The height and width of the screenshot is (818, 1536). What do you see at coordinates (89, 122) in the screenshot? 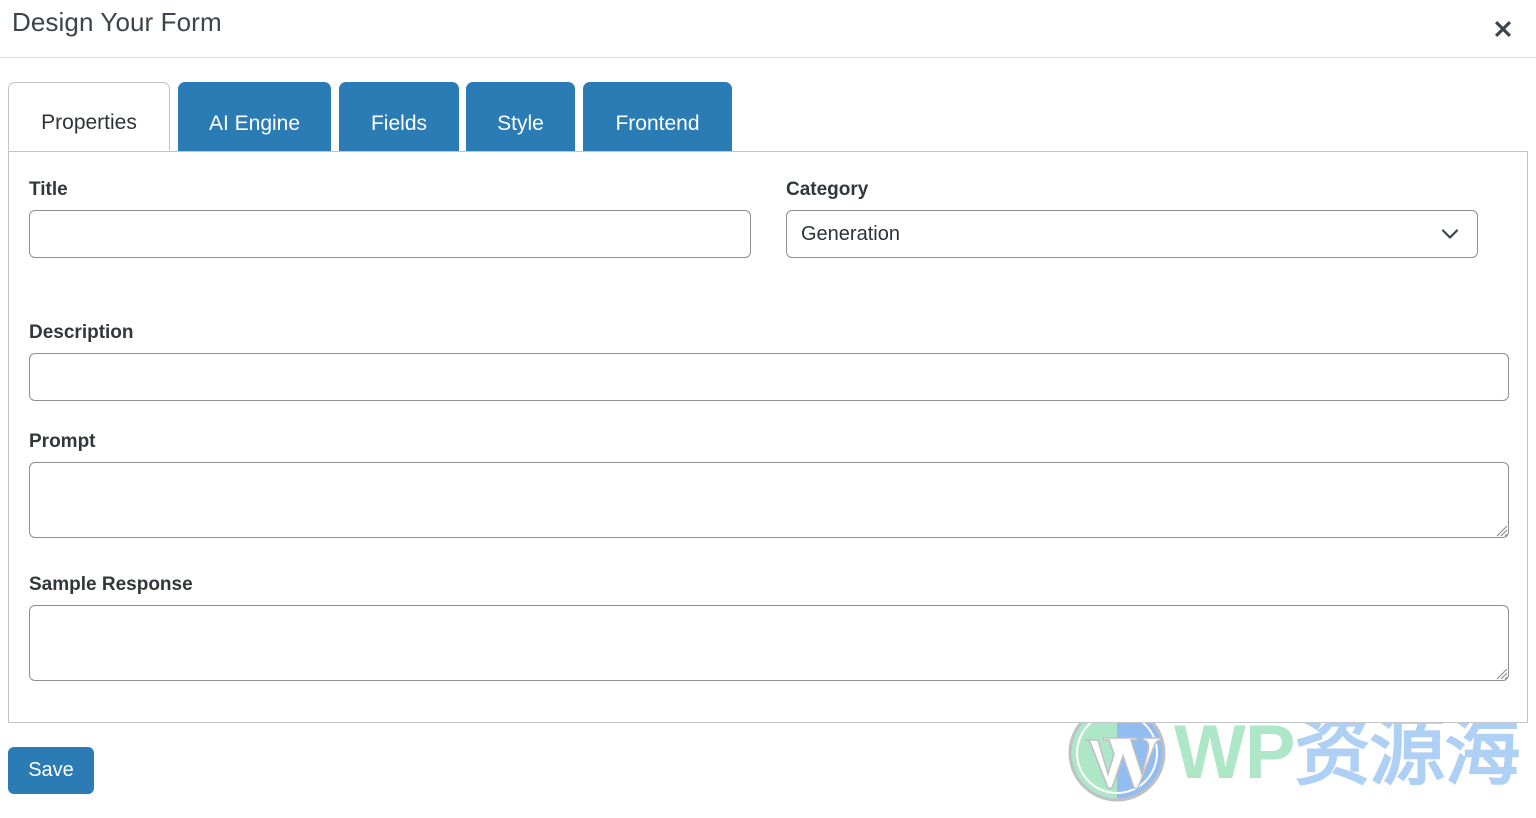
I see `tab-label: Properties` at bounding box center [89, 122].